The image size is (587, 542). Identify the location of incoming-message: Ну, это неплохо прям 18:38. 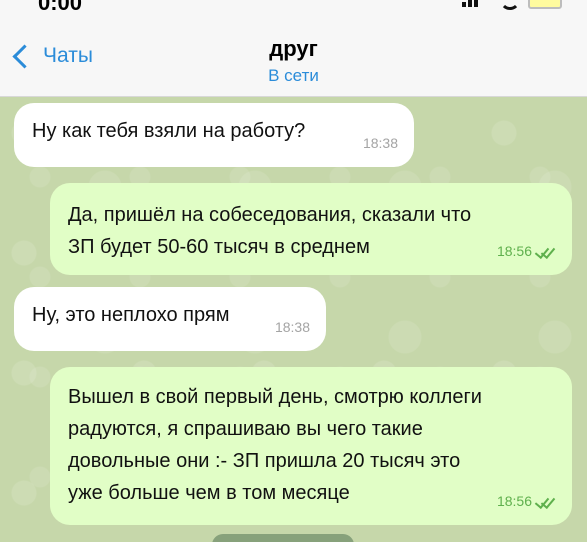
(170, 319).